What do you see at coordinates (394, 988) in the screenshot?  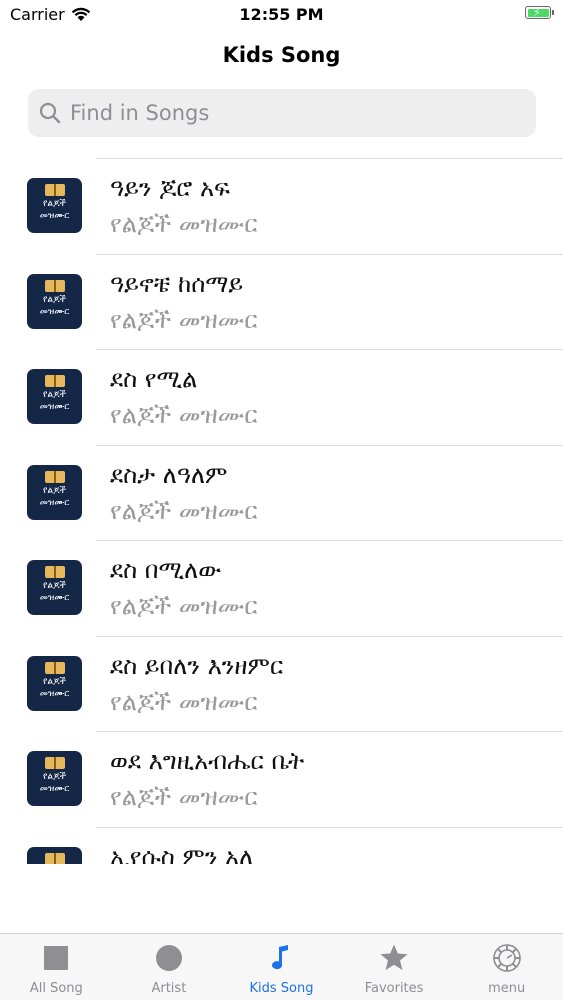 I see `tab-label: Favorites` at bounding box center [394, 988].